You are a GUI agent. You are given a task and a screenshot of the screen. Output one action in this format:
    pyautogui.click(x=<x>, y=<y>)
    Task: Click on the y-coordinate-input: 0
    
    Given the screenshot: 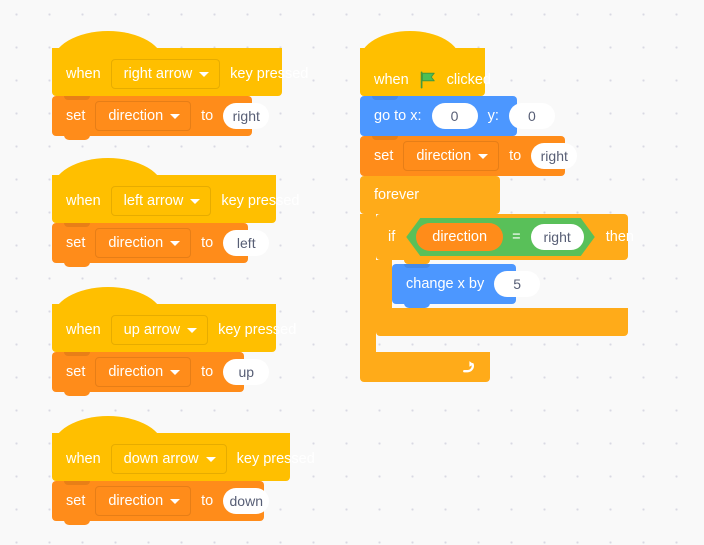 What is the action you would take?
    pyautogui.click(x=531, y=116)
    